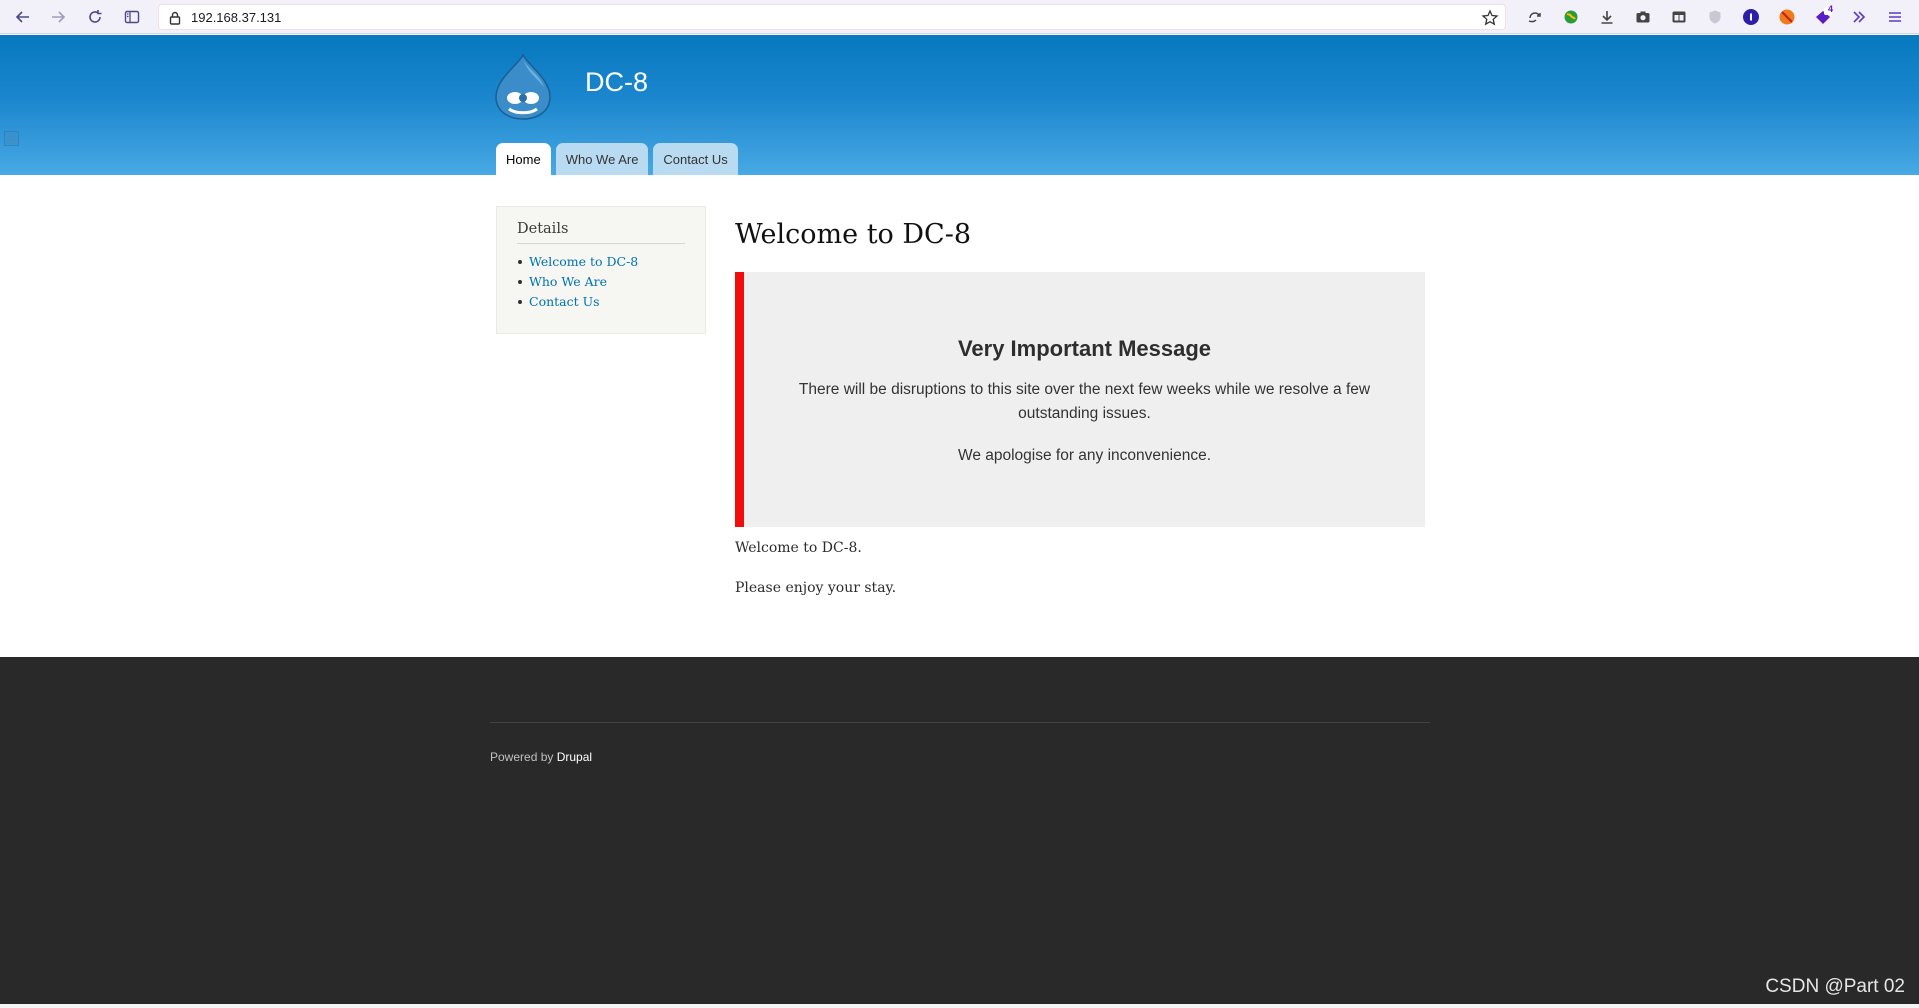 The width and height of the screenshot is (1919, 1008). I want to click on site-name: DC-8, so click(616, 82).